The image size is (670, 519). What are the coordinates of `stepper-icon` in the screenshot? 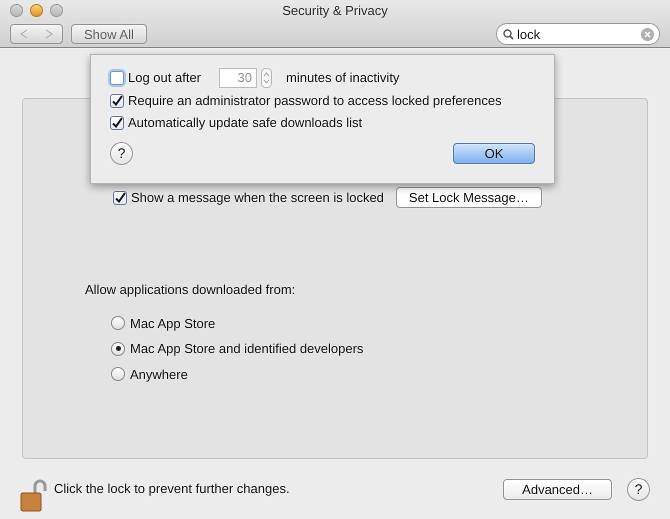 It's located at (266, 78).